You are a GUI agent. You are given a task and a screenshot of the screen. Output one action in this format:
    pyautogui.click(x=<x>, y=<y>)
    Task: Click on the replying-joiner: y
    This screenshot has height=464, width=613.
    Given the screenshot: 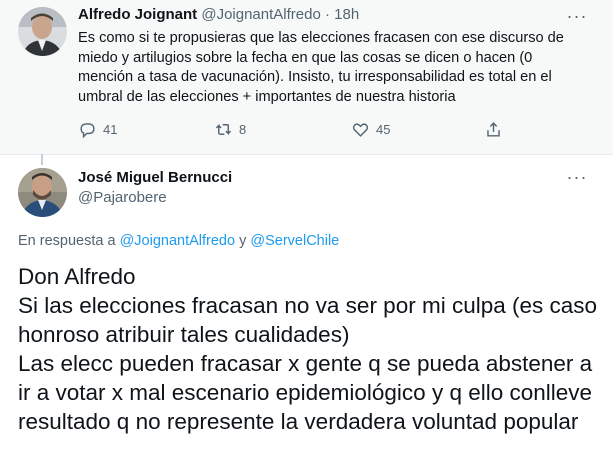 What is the action you would take?
    pyautogui.click(x=243, y=241)
    